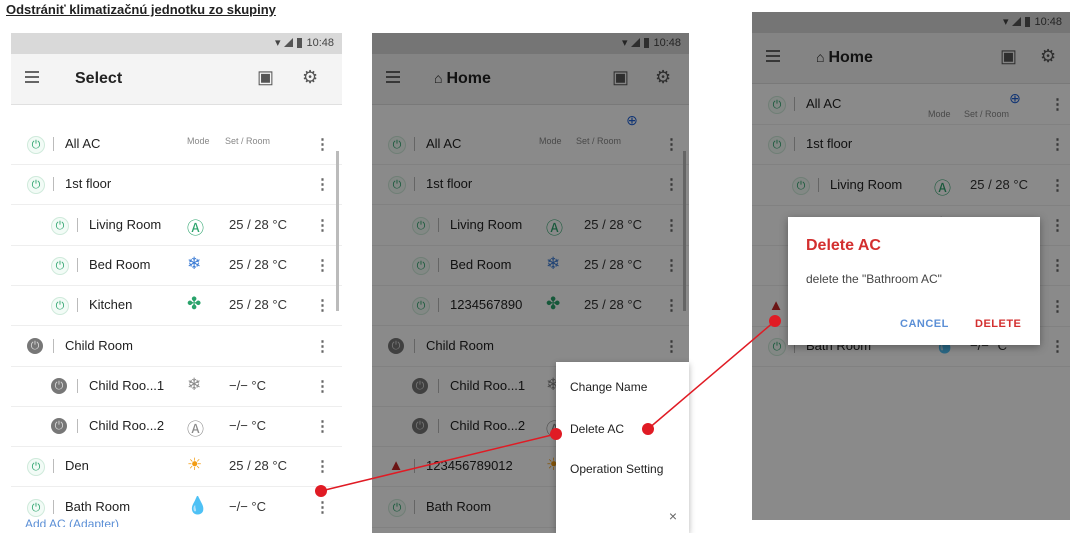  What do you see at coordinates (176, 467) in the screenshot?
I see `list-item: ⏻ Den ☀ 25 / 28 °C ⋮` at bounding box center [176, 467].